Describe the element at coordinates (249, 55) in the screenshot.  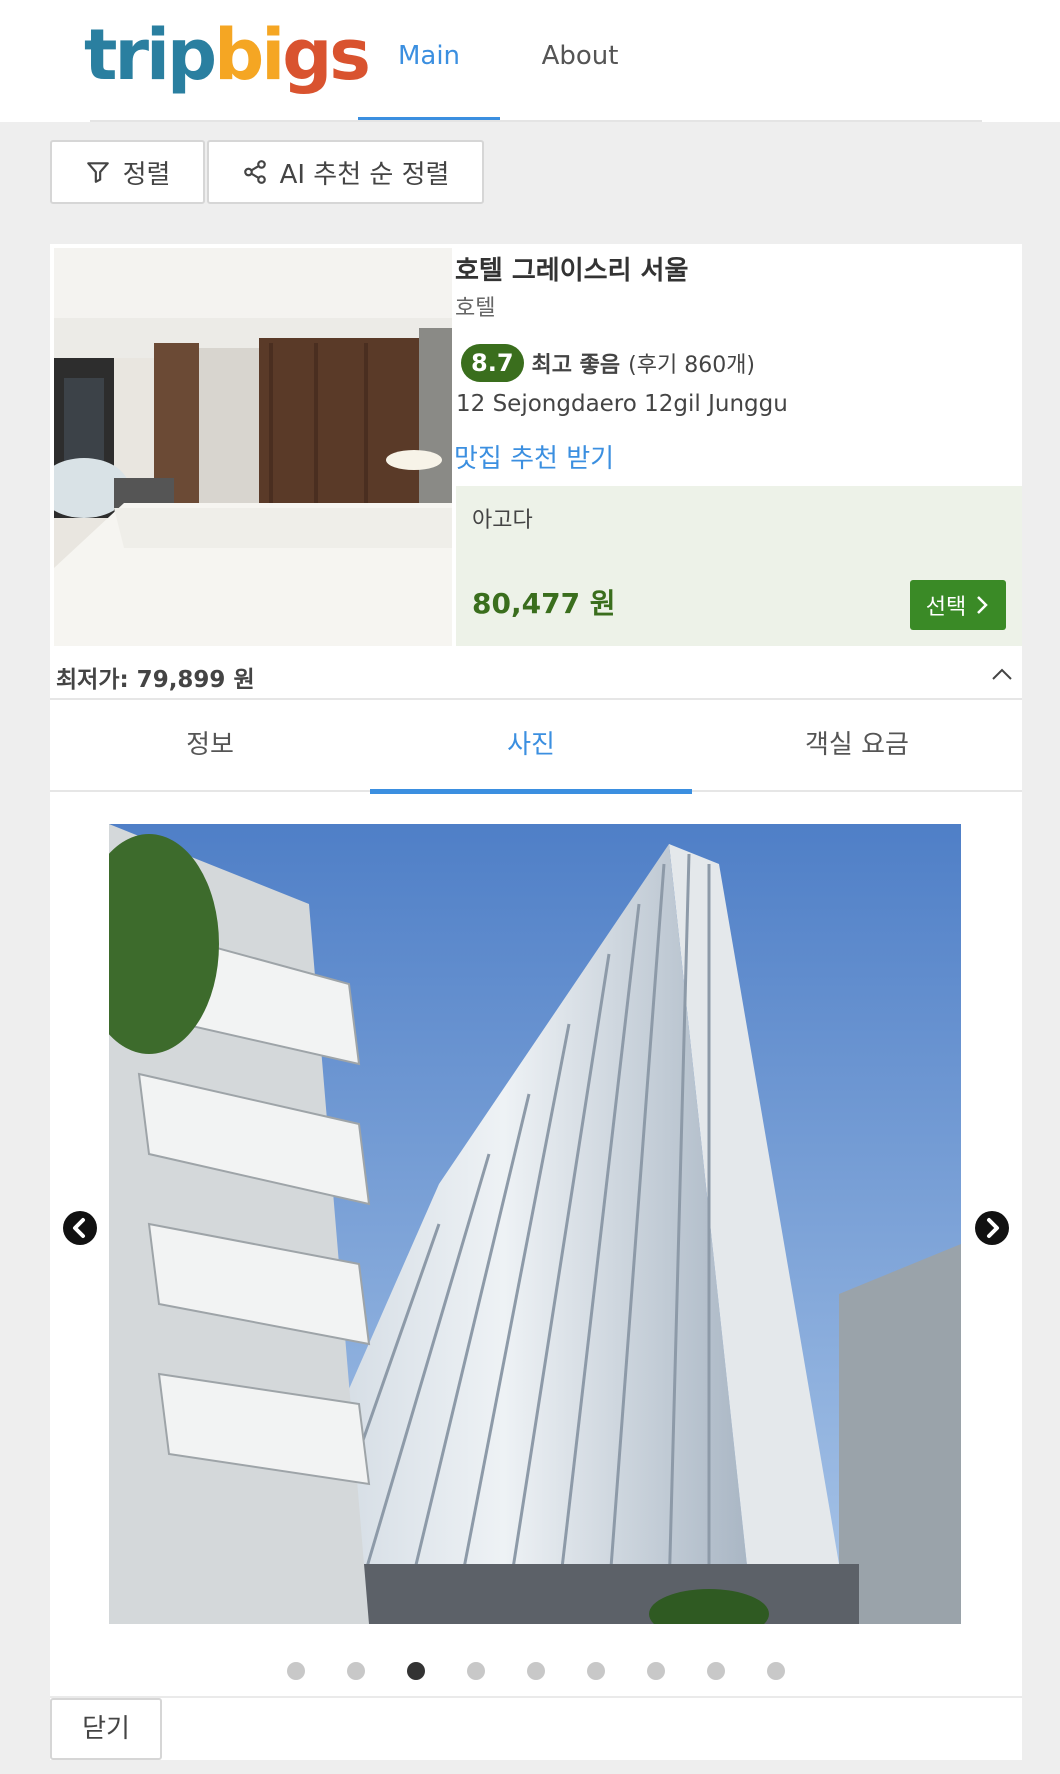
I see `logo-text-part2: bi` at that location.